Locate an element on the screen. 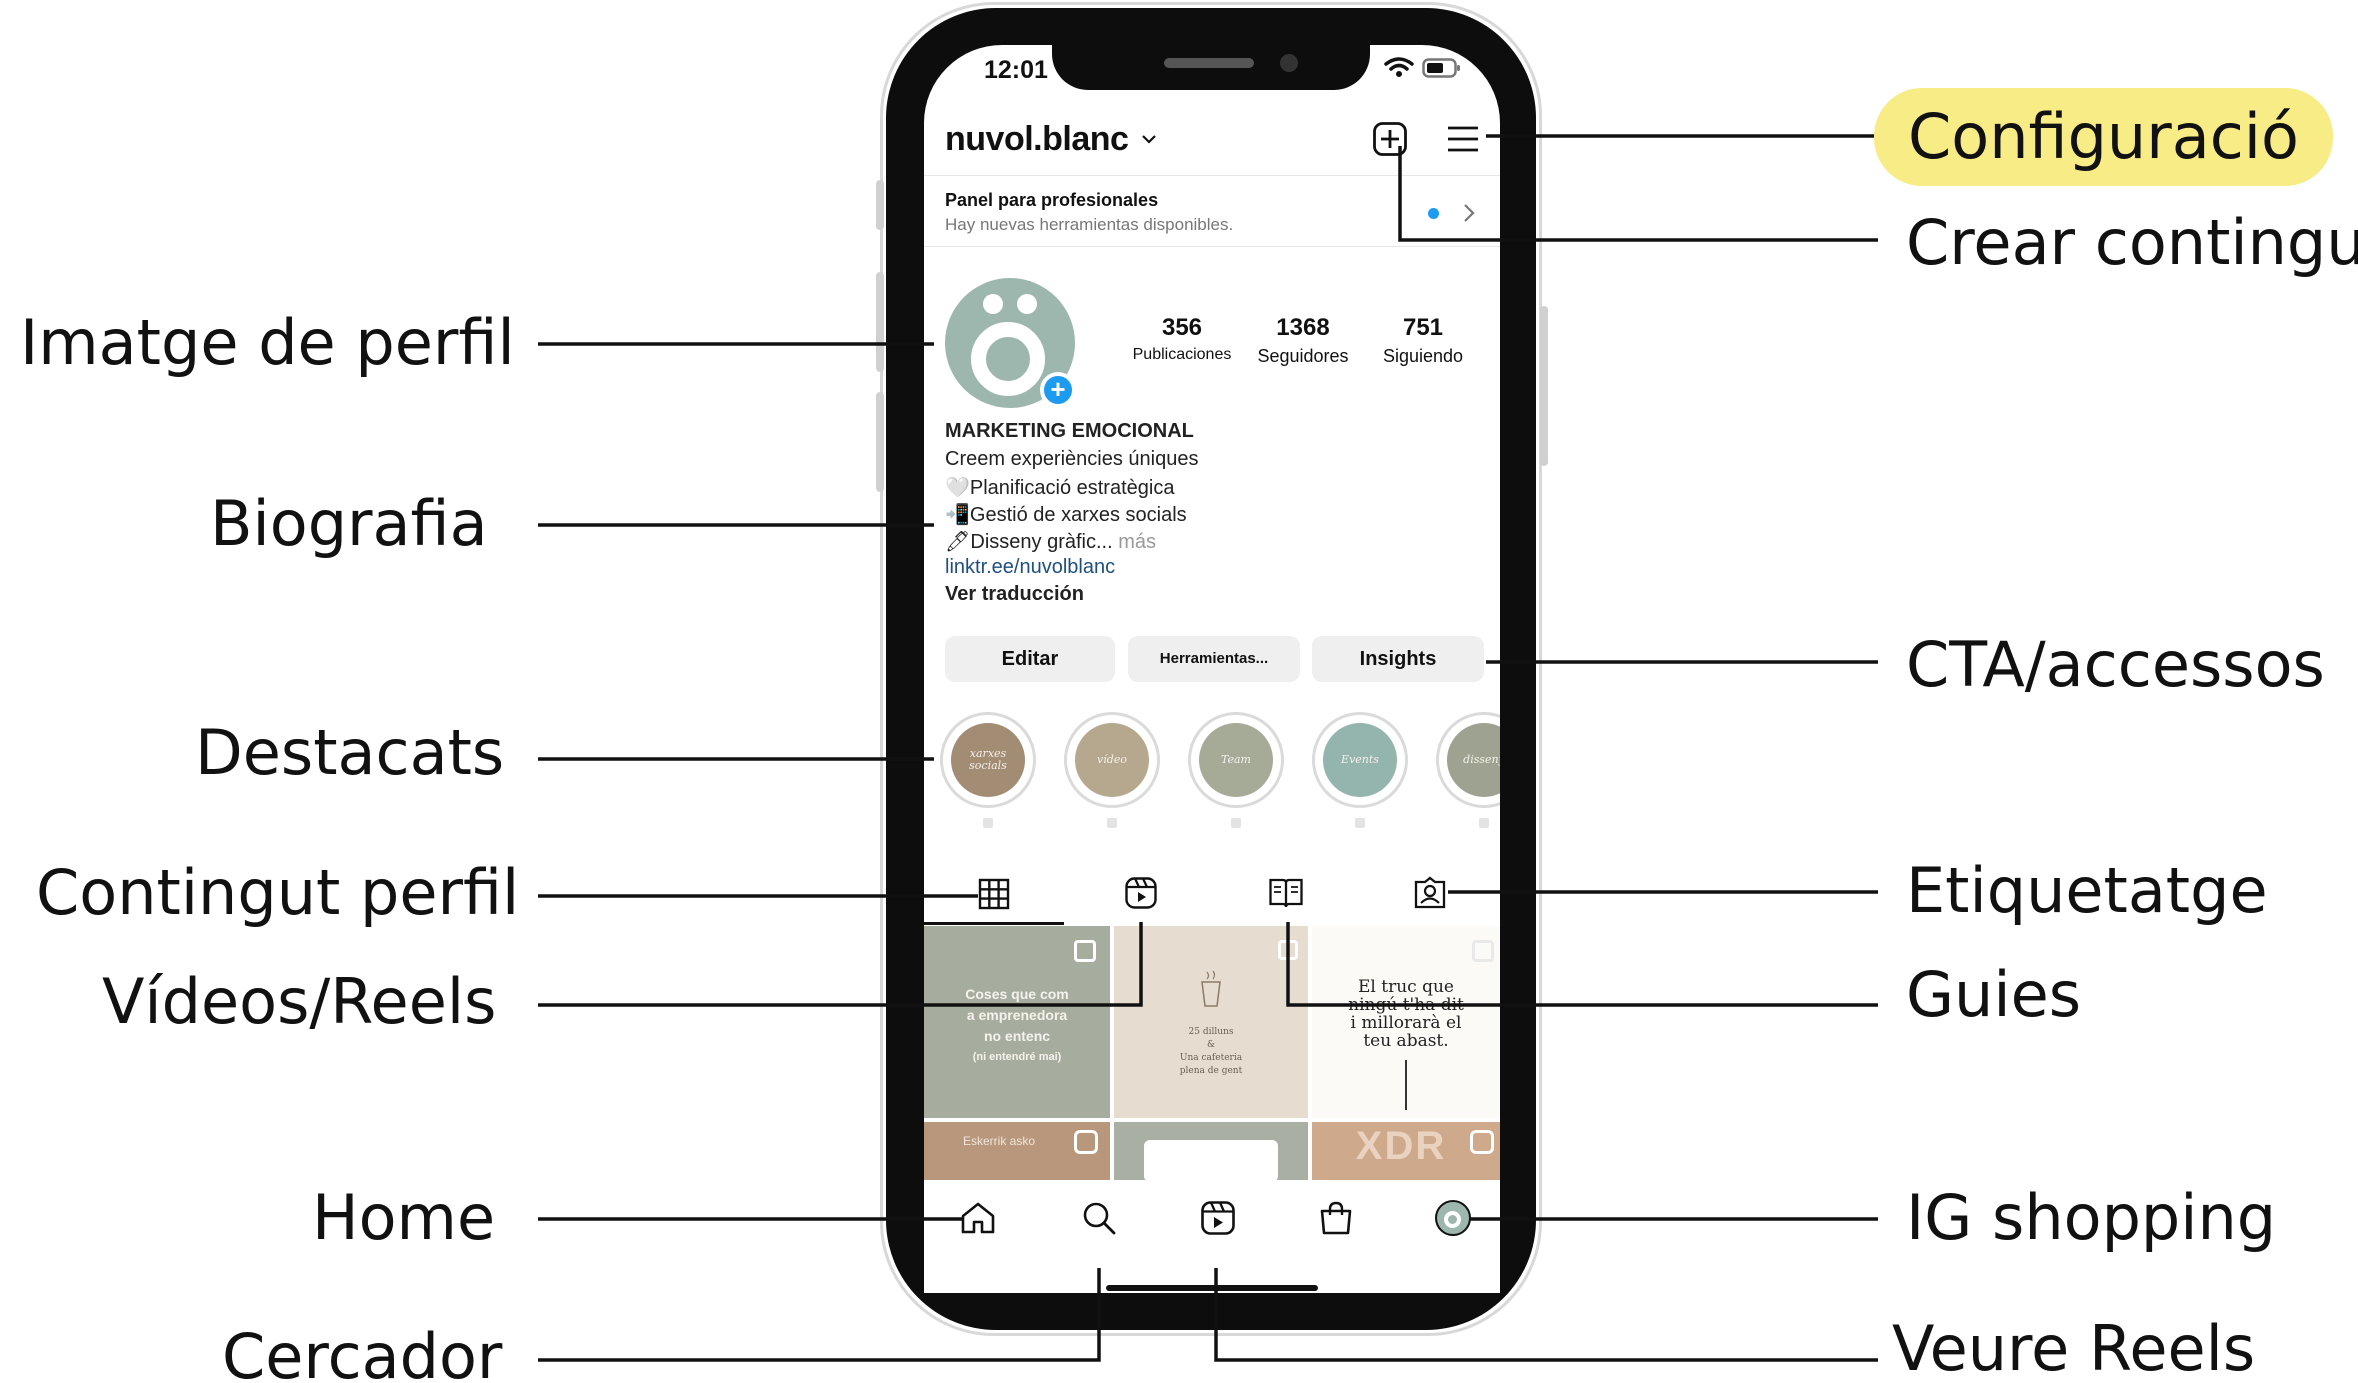 The width and height of the screenshot is (2358, 1383). phone-power-button is located at coordinates (1544, 386).